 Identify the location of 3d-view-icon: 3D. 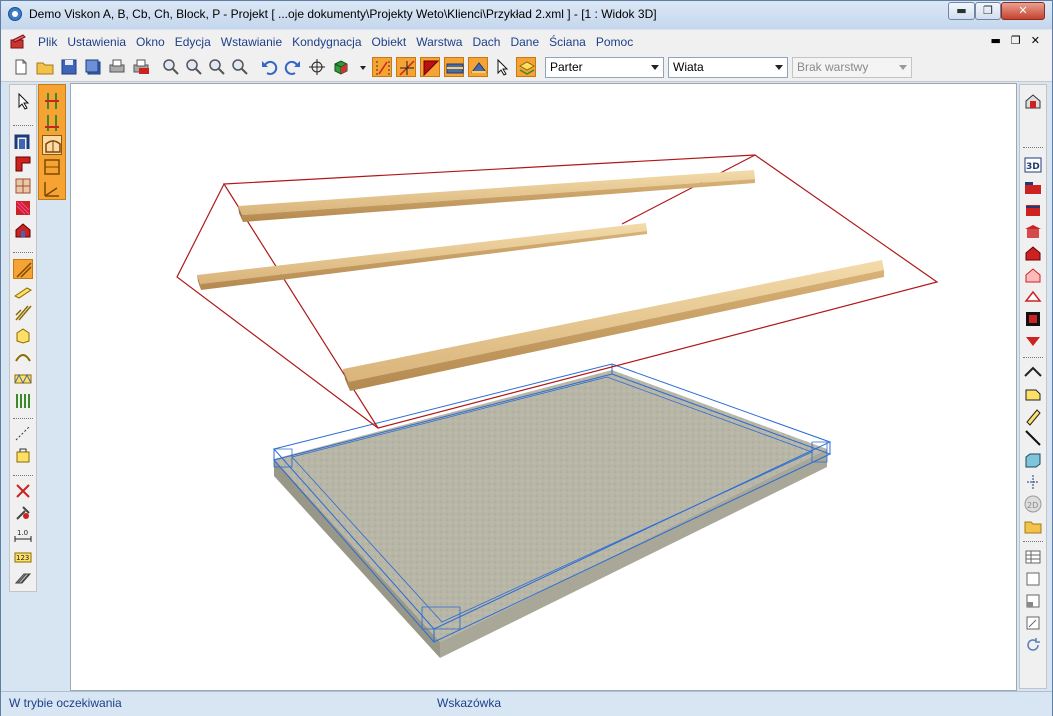
(1033, 165).